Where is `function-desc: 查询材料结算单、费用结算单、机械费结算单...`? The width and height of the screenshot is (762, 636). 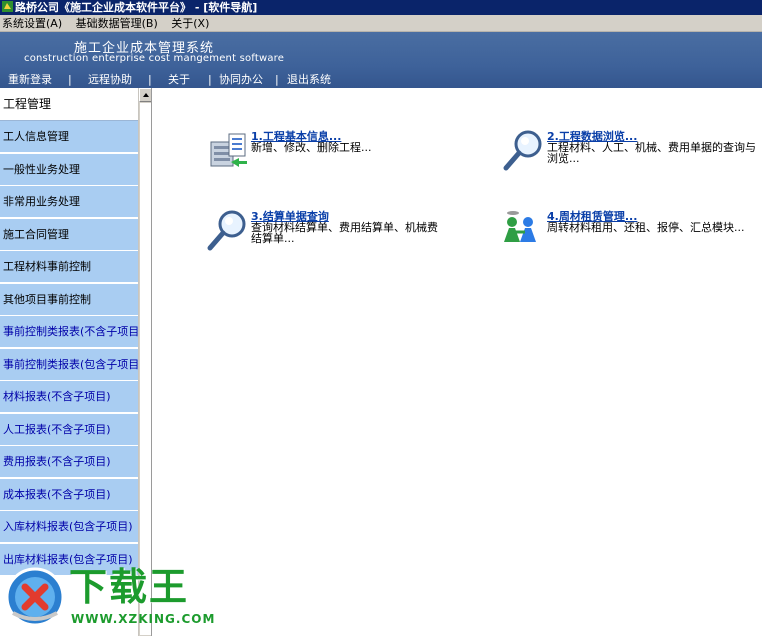
function-desc: 查询材料结算单、费用结算单、机械费结算单... is located at coordinates (344, 233).